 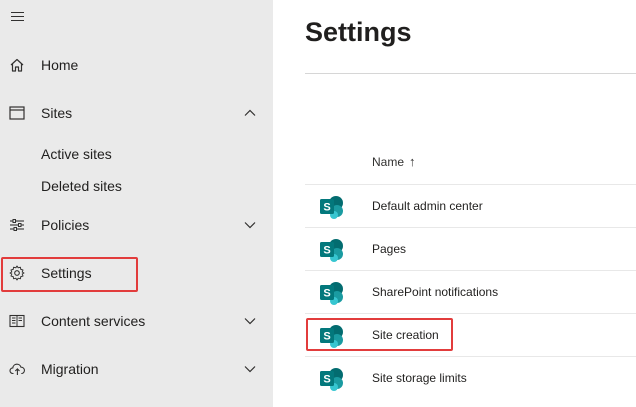 What do you see at coordinates (136, 65) in the screenshot?
I see `nav-item-home: Home` at bounding box center [136, 65].